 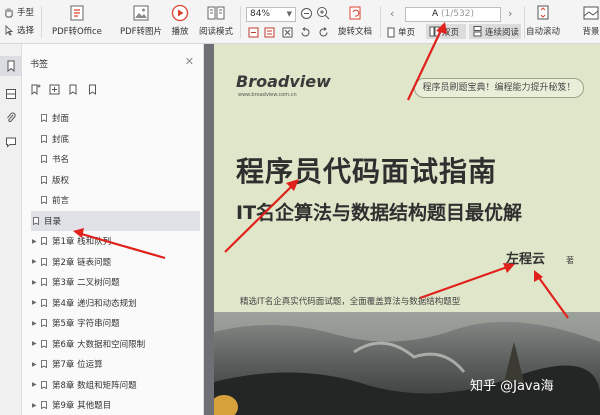 What do you see at coordinates (54, 89) in the screenshot?
I see `expand-bookmarks-icon` at bounding box center [54, 89].